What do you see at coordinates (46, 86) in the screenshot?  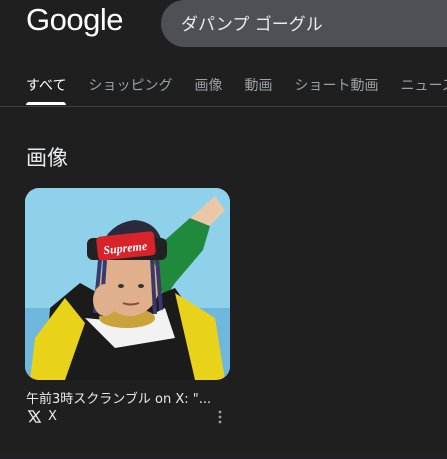 I see `tab-label: すべて` at bounding box center [46, 86].